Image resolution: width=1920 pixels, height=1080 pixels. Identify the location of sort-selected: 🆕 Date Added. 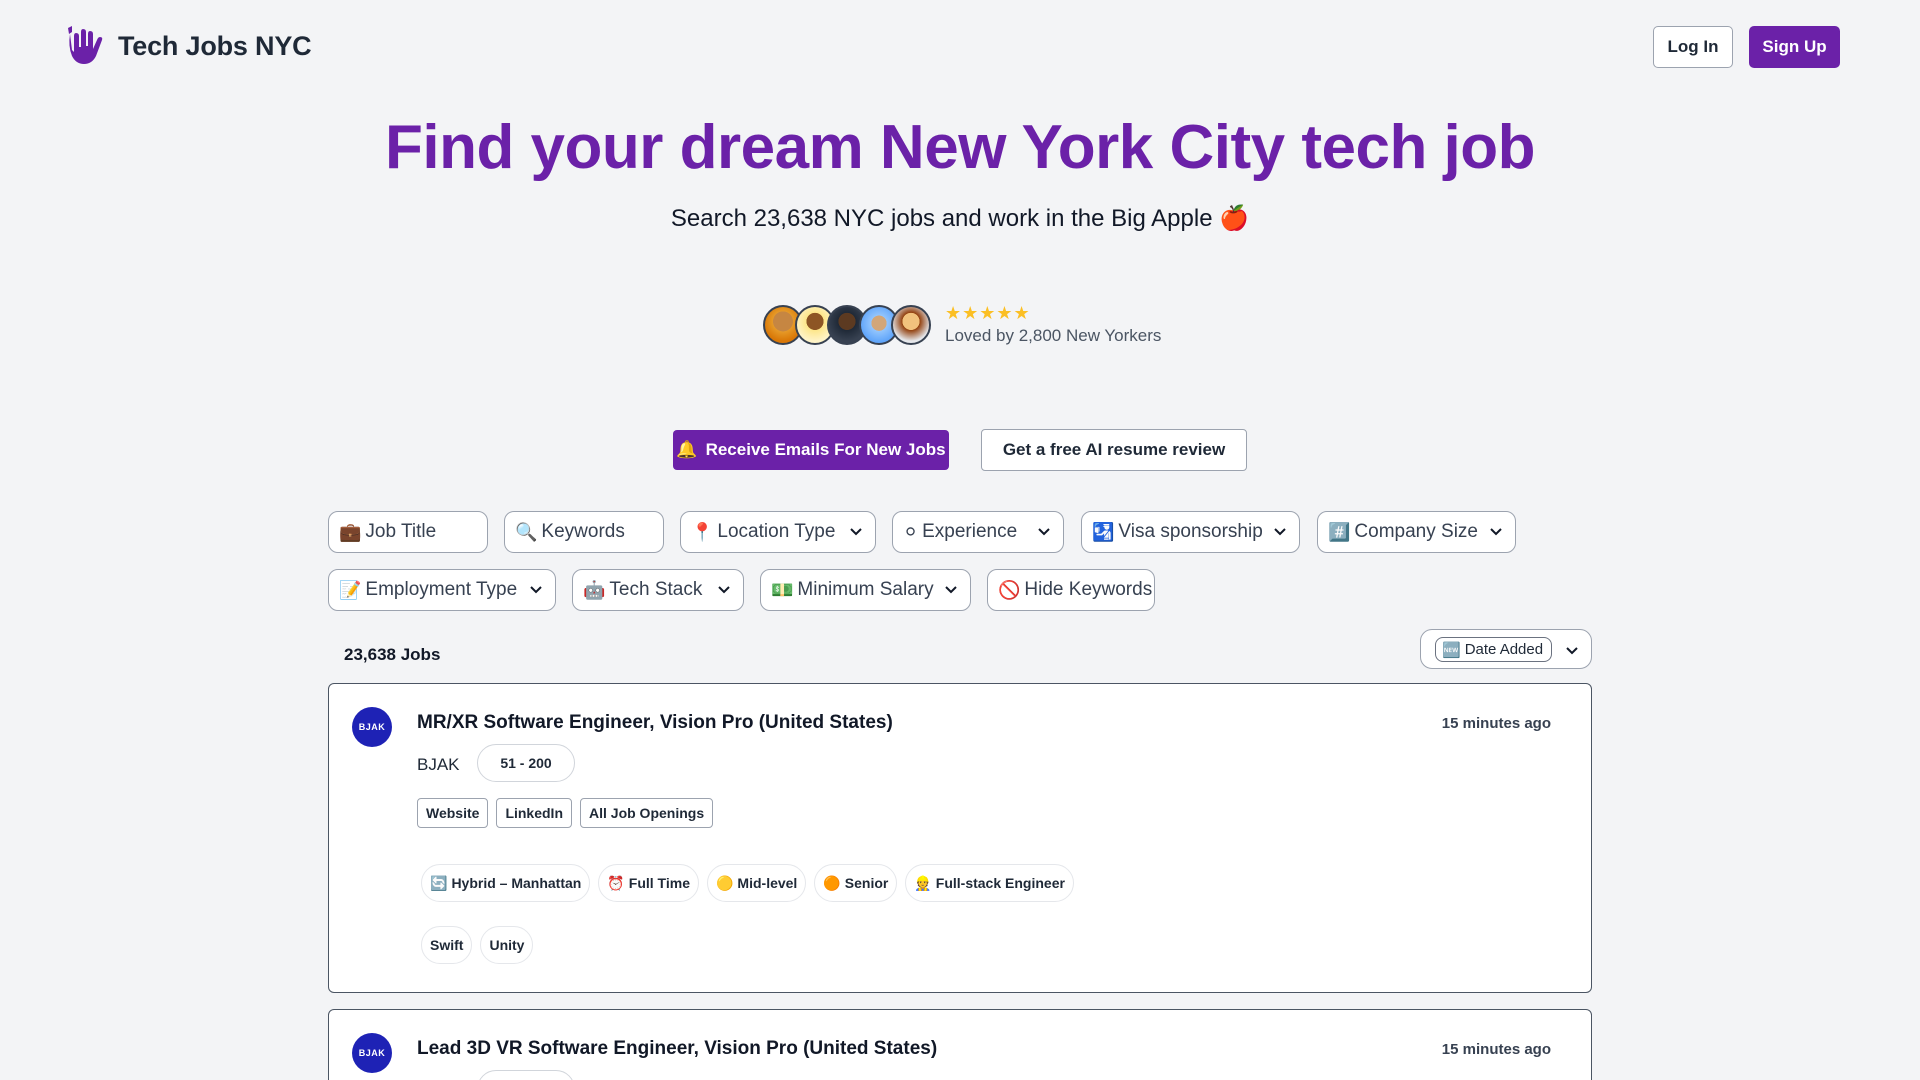
(1494, 649).